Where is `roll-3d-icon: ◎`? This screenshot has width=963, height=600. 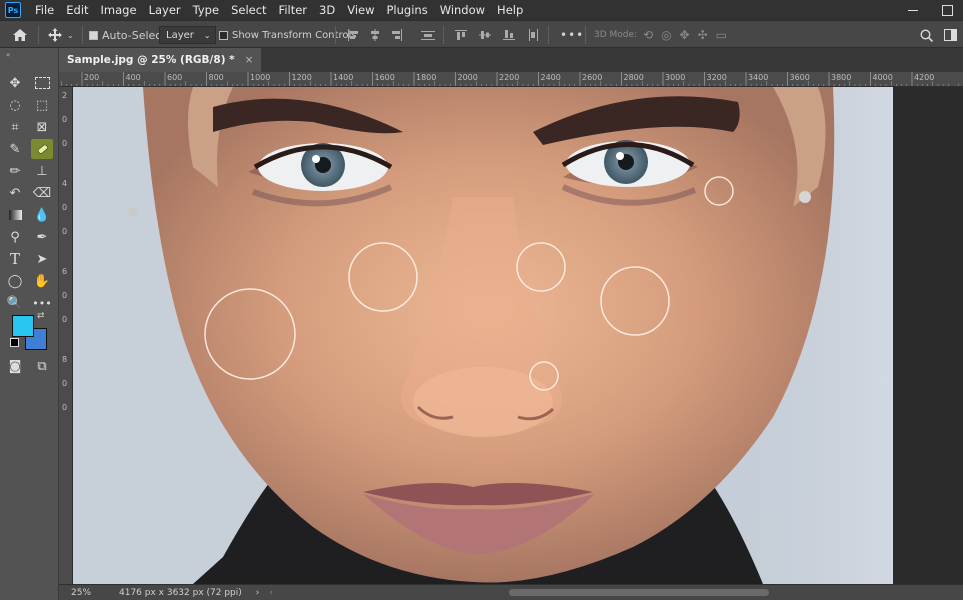 roll-3d-icon: ◎ is located at coordinates (666, 35).